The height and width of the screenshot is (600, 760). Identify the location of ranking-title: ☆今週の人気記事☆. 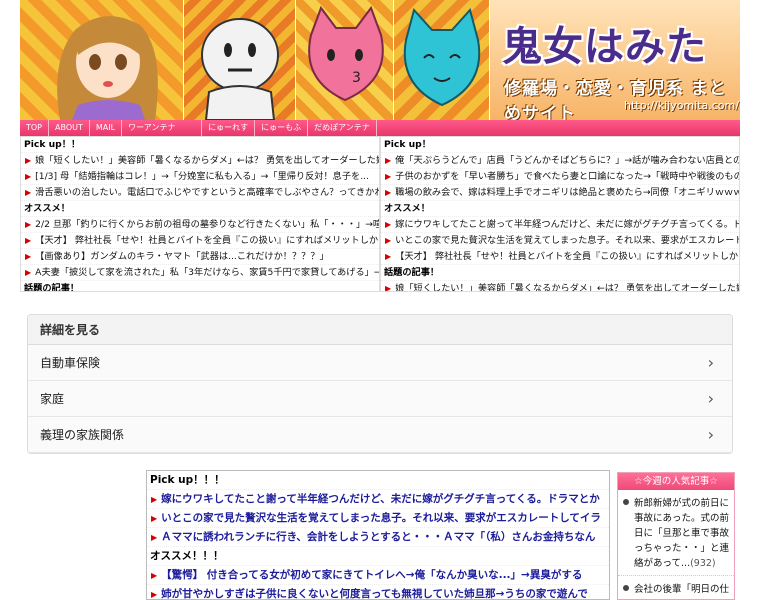
(676, 481).